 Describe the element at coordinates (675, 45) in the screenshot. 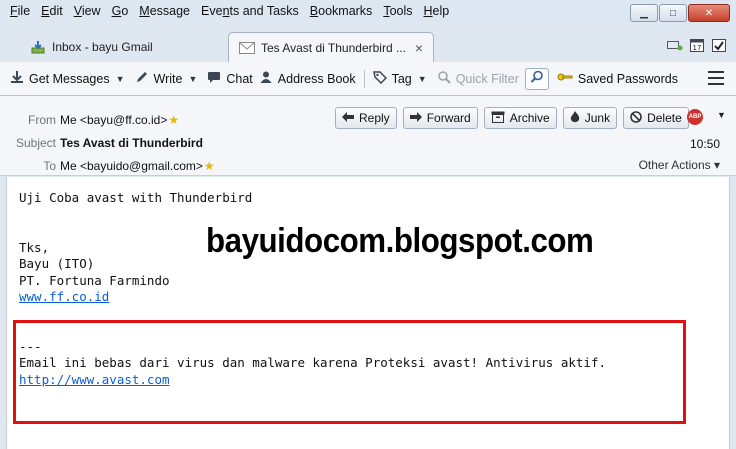

I see `chat-status-icon` at that location.